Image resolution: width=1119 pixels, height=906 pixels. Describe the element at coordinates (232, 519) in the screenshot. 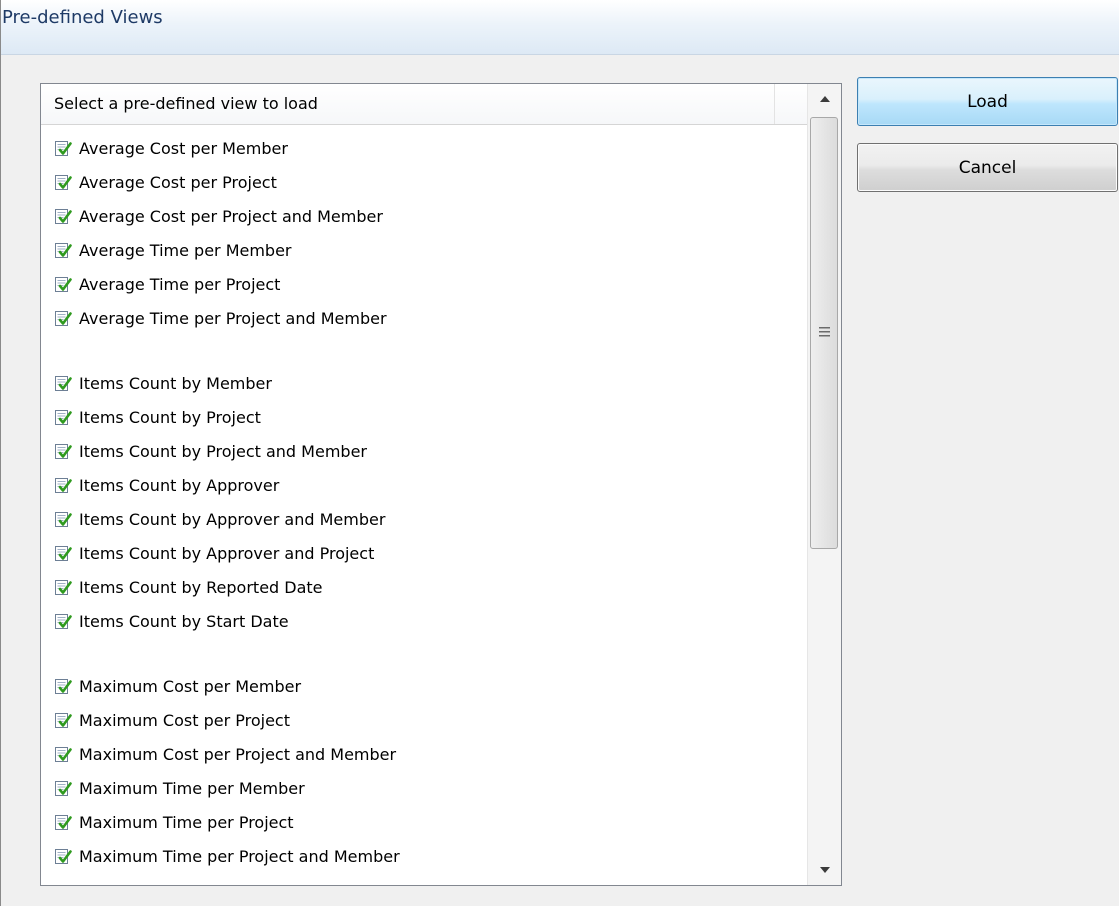

I see `list-item-label: Items Count by Approver and Member` at that location.